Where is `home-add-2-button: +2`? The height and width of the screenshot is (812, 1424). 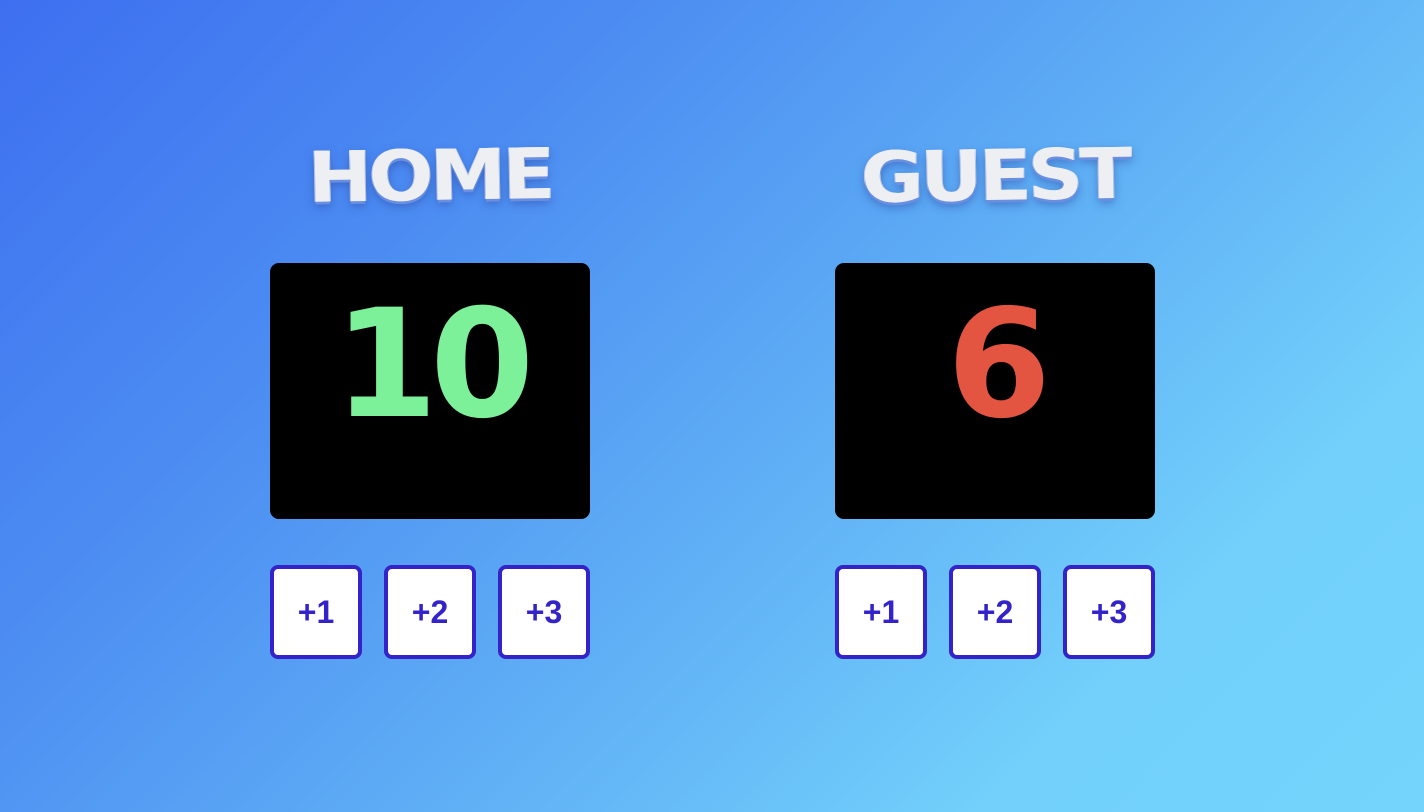
home-add-2-button: +2 is located at coordinates (430, 612).